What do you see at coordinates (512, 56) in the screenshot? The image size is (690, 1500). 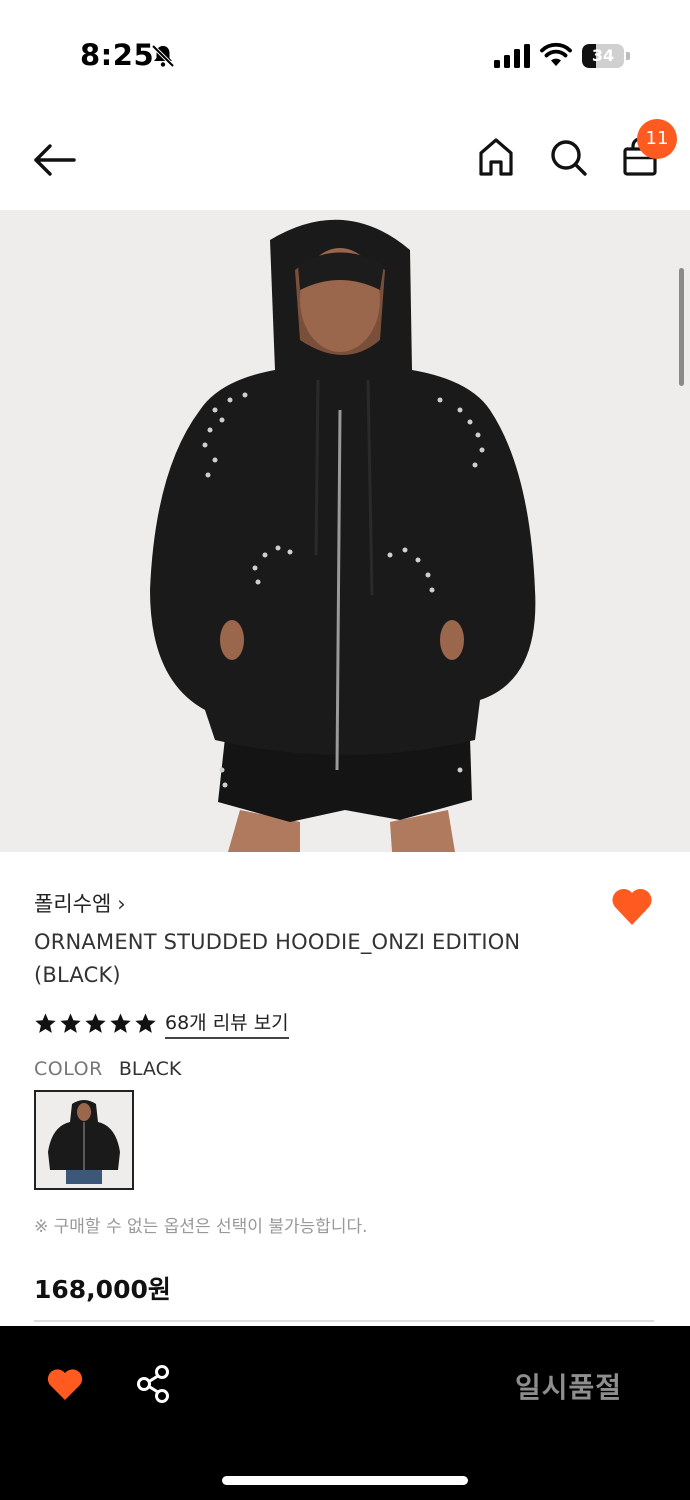 I see `cellular-signal-icon` at bounding box center [512, 56].